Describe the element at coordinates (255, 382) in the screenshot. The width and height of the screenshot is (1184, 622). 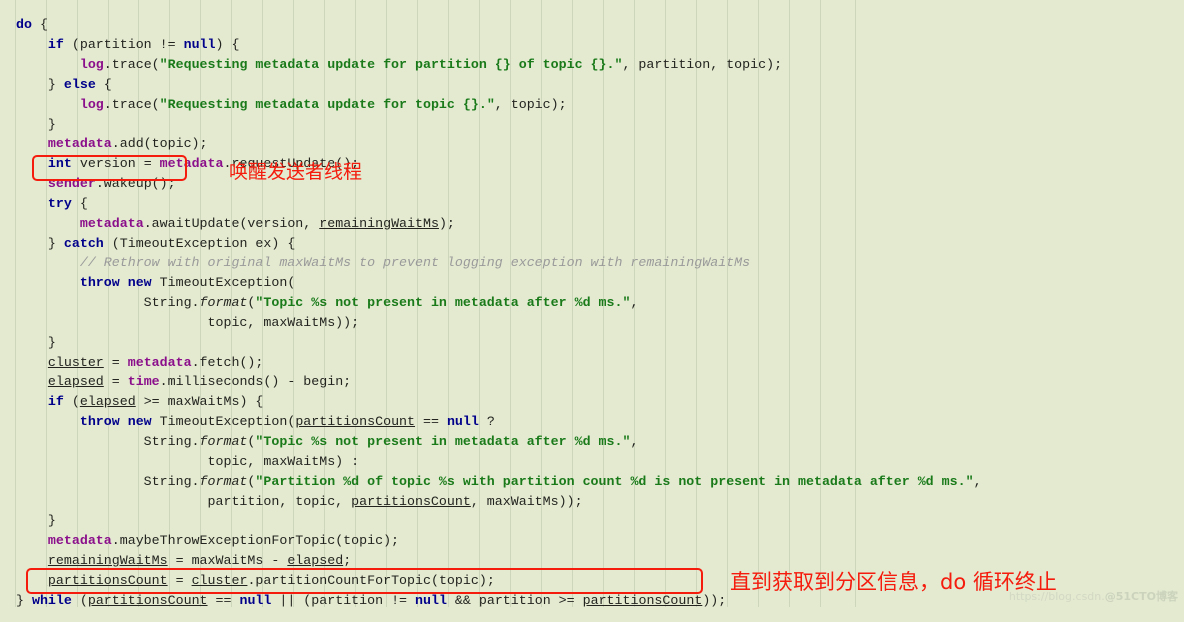
I see `code-token-pl: .milliseconds() - begin;` at that location.